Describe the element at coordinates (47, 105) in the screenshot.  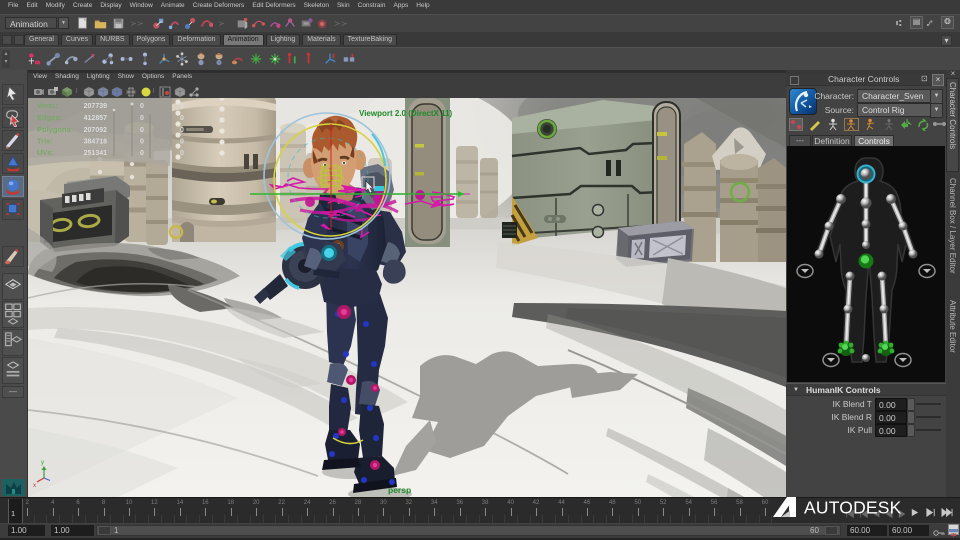
I see `svg-text: Verts:` at that location.